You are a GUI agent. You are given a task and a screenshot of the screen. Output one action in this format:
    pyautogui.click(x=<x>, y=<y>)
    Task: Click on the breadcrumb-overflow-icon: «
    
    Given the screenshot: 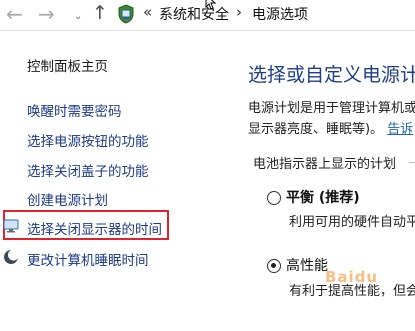 What is the action you would take?
    pyautogui.click(x=147, y=12)
    